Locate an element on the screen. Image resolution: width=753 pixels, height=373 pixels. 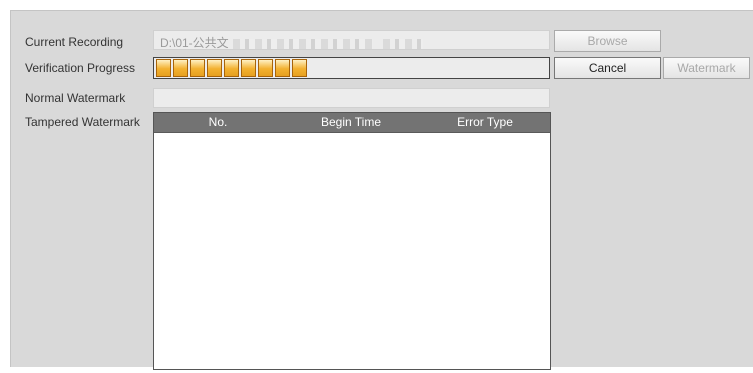
table-header: No. Begin Time Error Type is located at coordinates (352, 123).